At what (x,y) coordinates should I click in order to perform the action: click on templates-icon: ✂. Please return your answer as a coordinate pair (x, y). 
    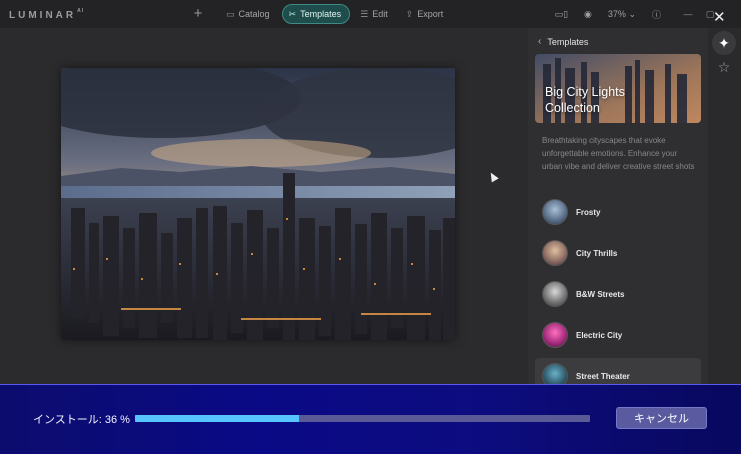
    Looking at the image, I should click on (292, 13).